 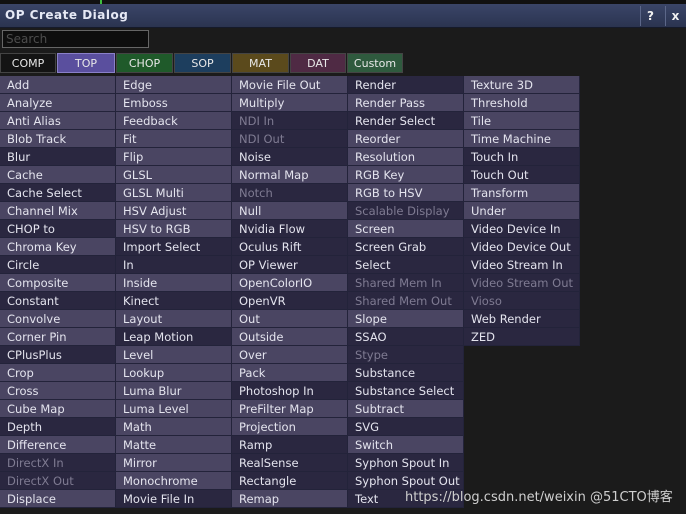 What do you see at coordinates (406, 157) in the screenshot?
I see `operator-item: Resolution` at bounding box center [406, 157].